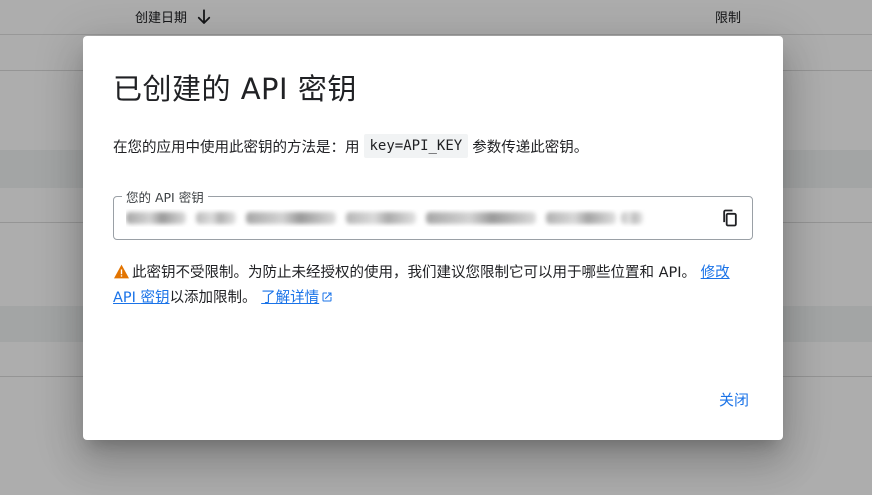 The width and height of the screenshot is (872, 495). Describe the element at coordinates (121, 271) in the screenshot. I see `warning-icon` at that location.